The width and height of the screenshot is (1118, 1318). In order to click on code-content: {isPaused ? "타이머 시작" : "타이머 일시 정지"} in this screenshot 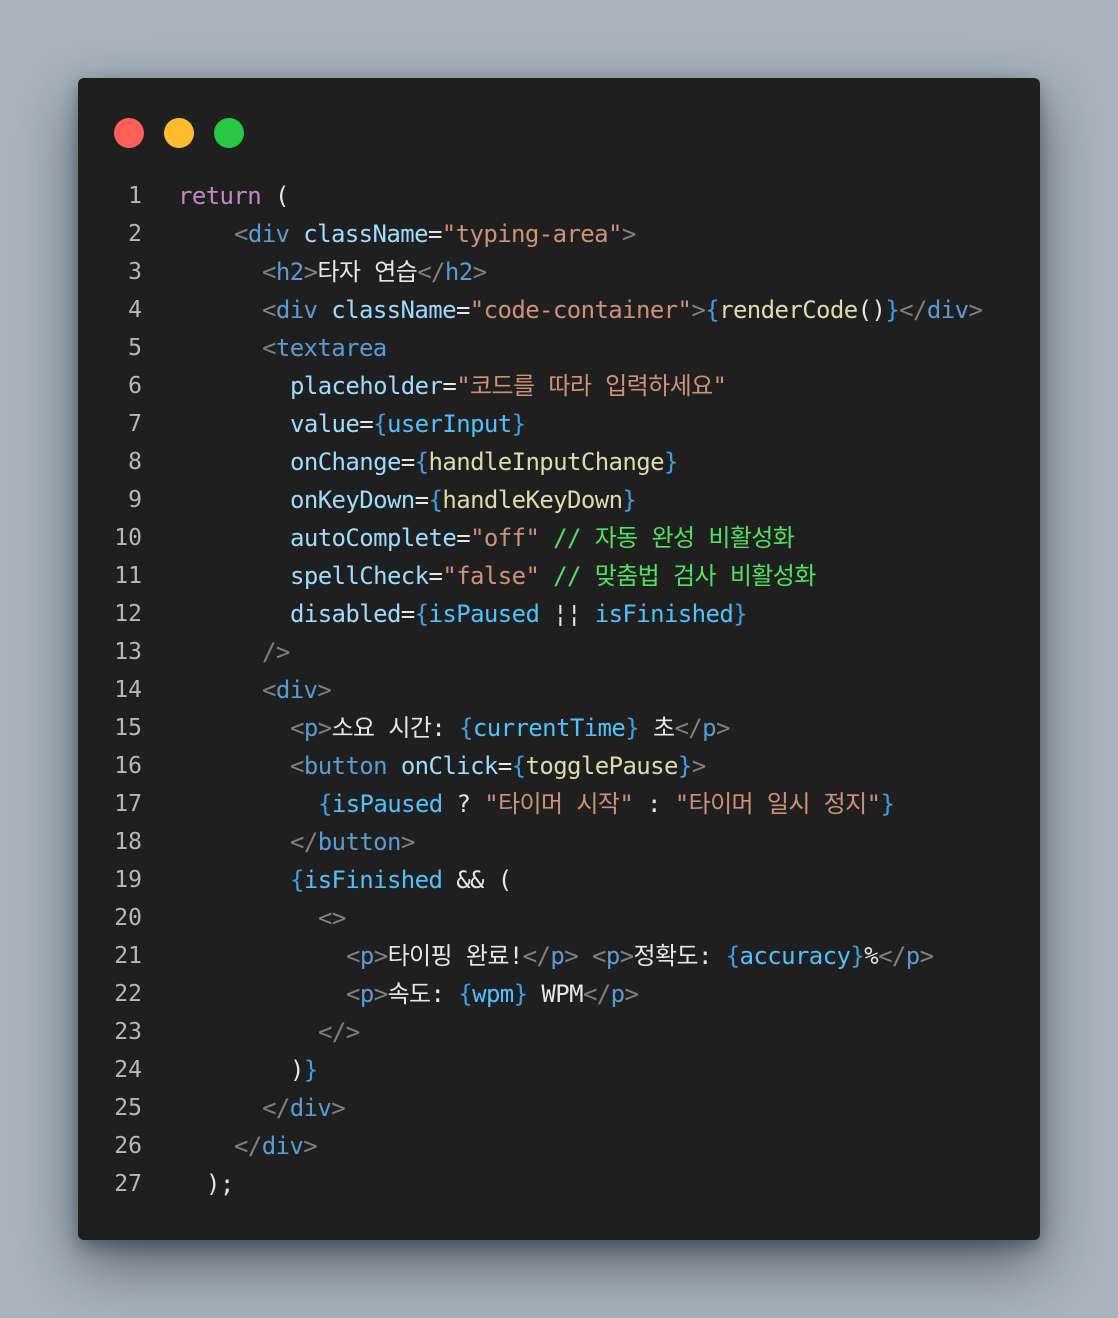, I will do `click(606, 804)`.